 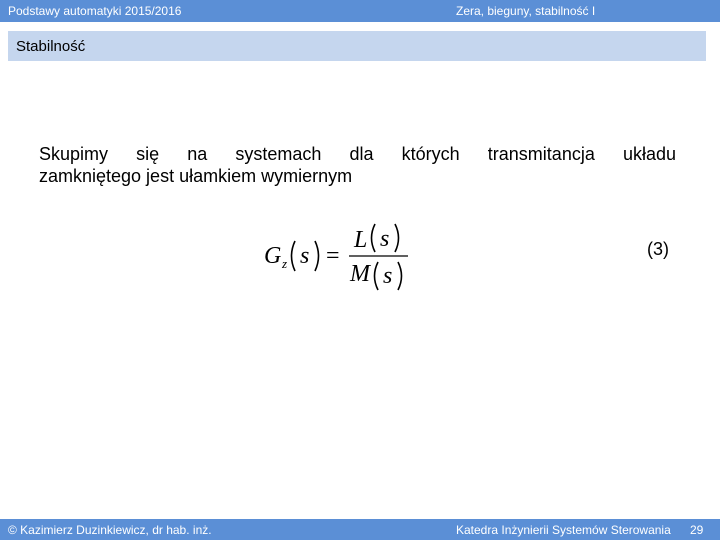 I want to click on footer-department: Katedra Inżynierii Systemów Sterowania, so click(x=563, y=530).